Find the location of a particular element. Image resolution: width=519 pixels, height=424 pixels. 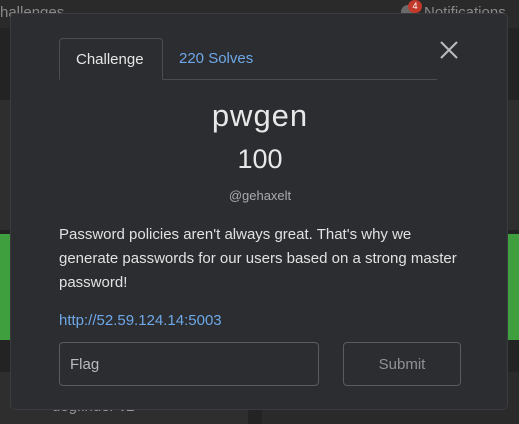

flag-input is located at coordinates (189, 364).